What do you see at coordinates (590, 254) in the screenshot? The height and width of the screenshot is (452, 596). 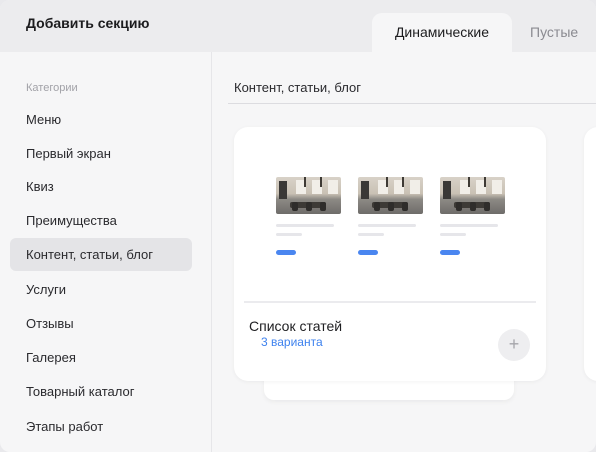 I see `section-card-next` at bounding box center [590, 254].